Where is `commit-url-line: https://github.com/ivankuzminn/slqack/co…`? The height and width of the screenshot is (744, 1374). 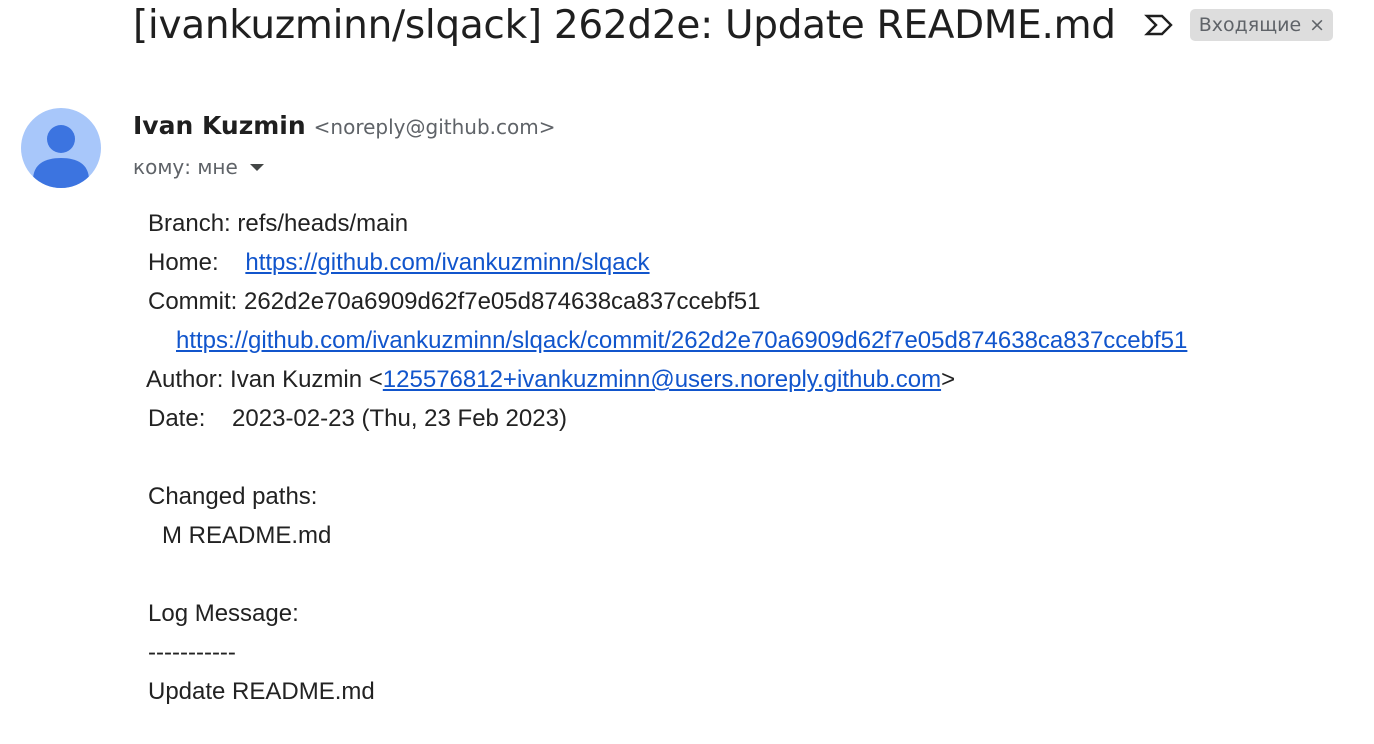 commit-url-line: https://github.com/ivankuzminn/slqack/co… is located at coordinates (681, 341).